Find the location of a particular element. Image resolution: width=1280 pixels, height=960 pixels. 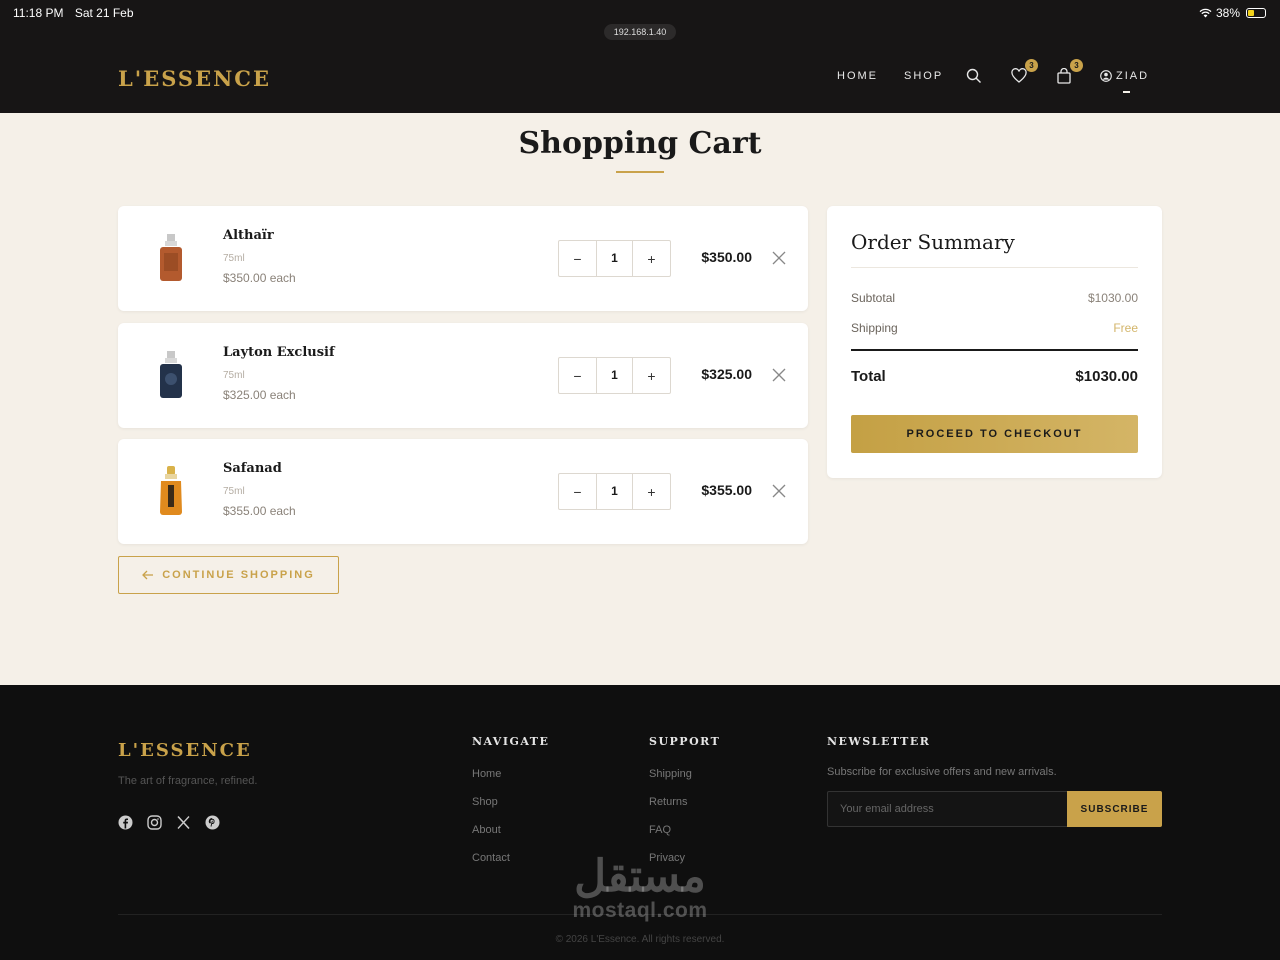

total-value: $1030.00 is located at coordinates (1106, 376).